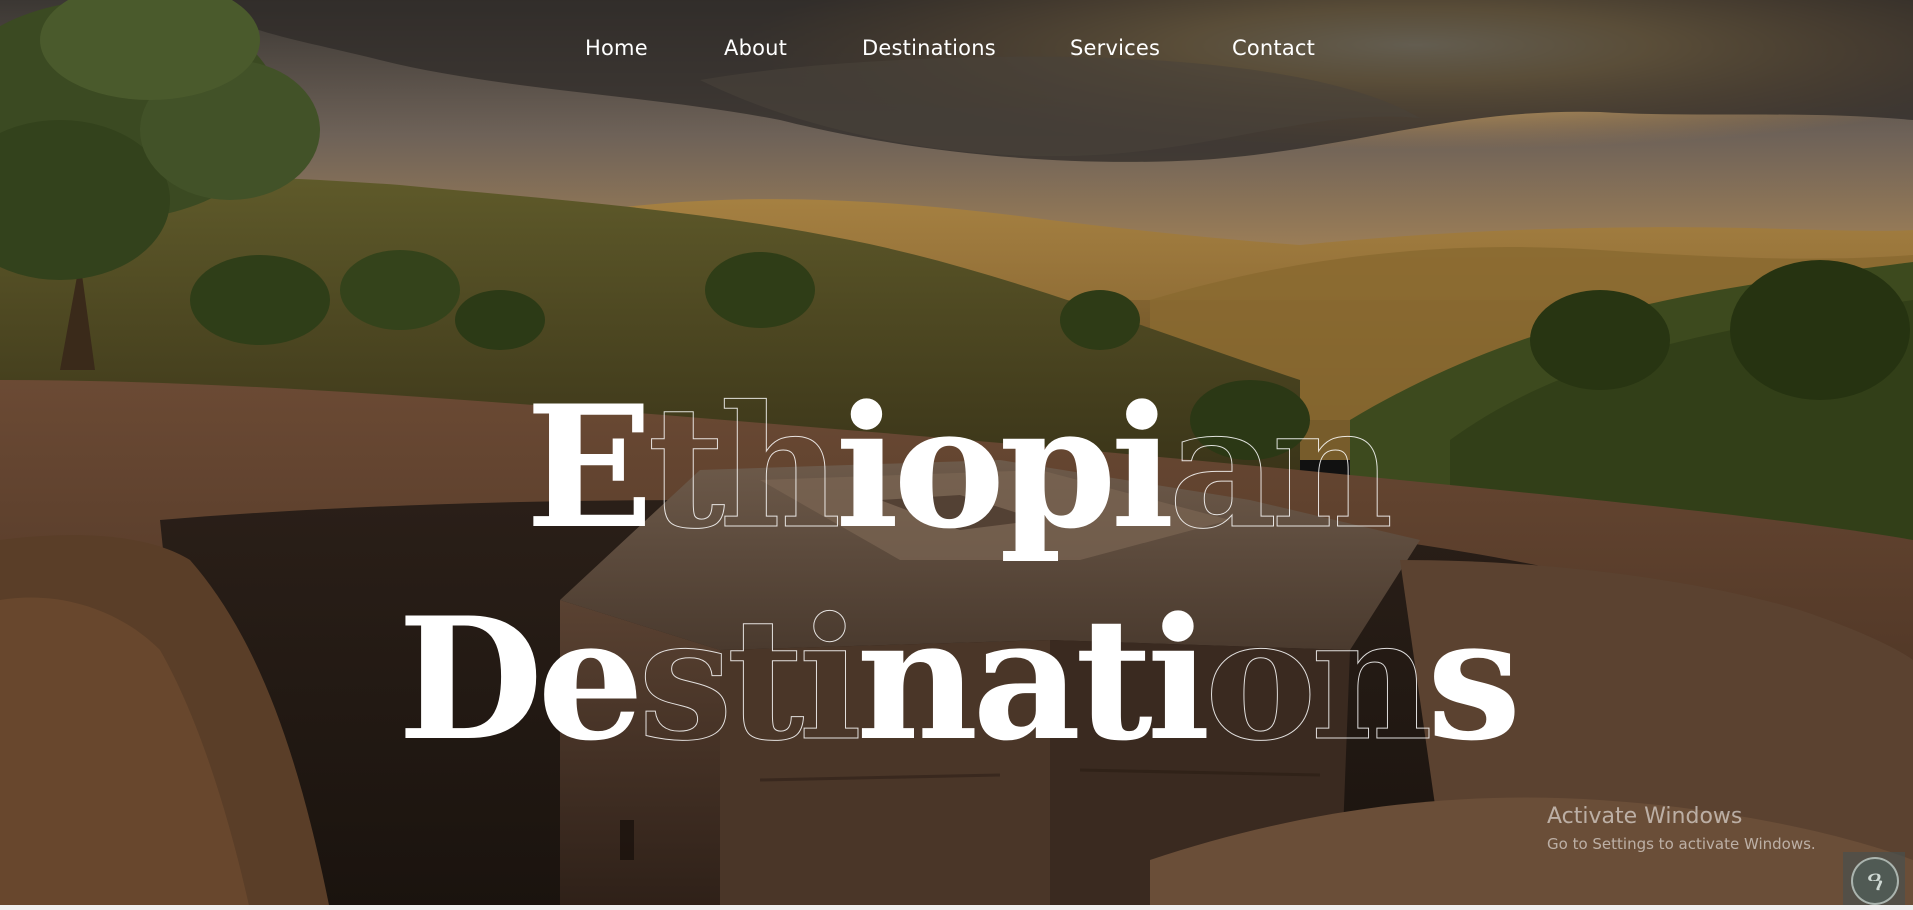  Describe the element at coordinates (1057, 466) in the screenshot. I see `title-letter: p` at that location.